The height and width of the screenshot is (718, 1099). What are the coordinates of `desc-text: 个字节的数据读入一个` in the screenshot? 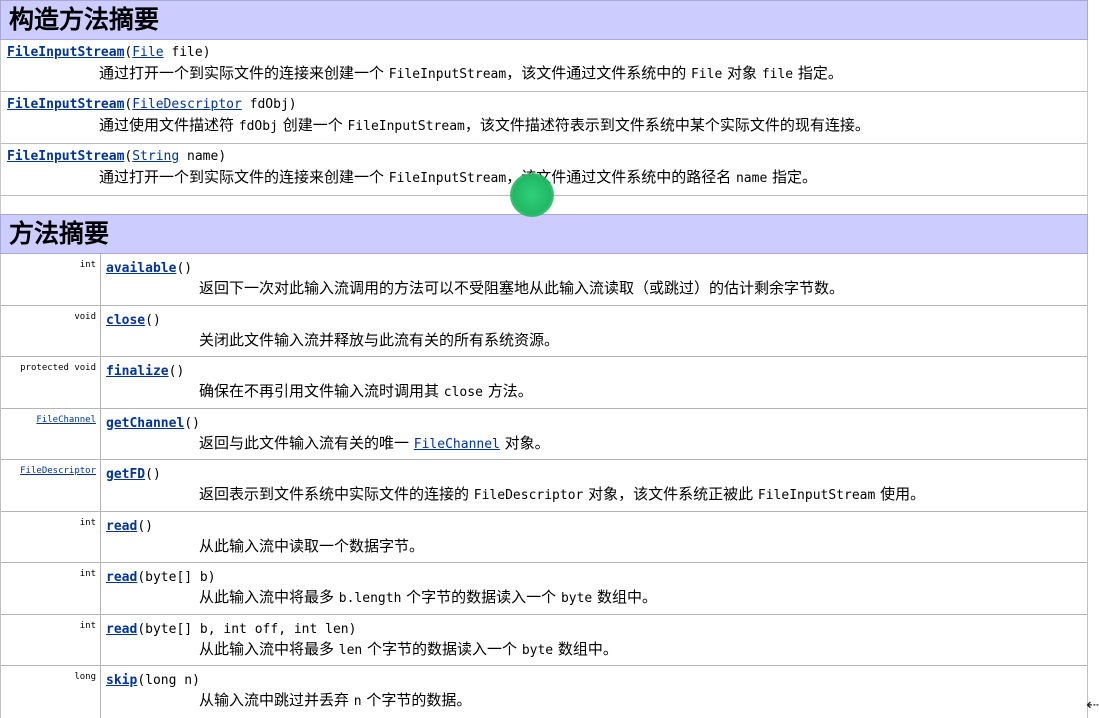 It's located at (442, 648).